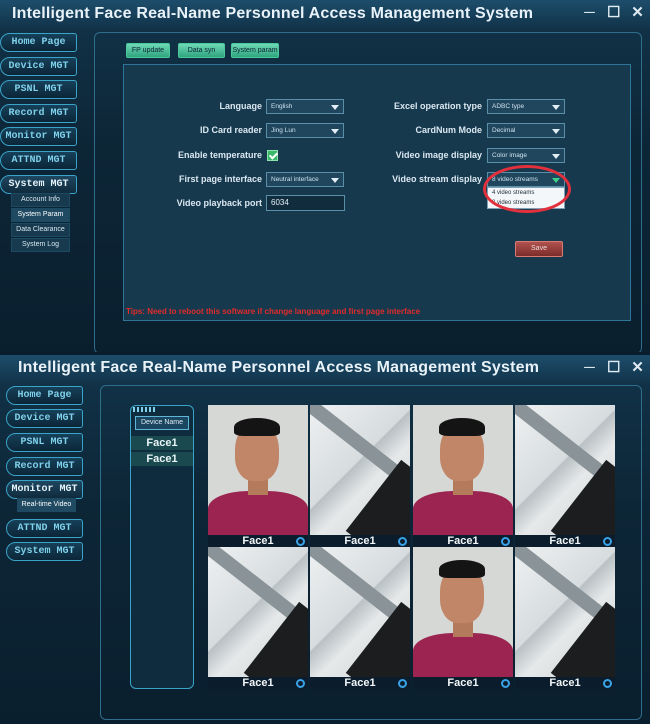 This screenshot has height=724, width=650. Describe the element at coordinates (148, 50) in the screenshot. I see `tab-fp-update: FP update` at that location.